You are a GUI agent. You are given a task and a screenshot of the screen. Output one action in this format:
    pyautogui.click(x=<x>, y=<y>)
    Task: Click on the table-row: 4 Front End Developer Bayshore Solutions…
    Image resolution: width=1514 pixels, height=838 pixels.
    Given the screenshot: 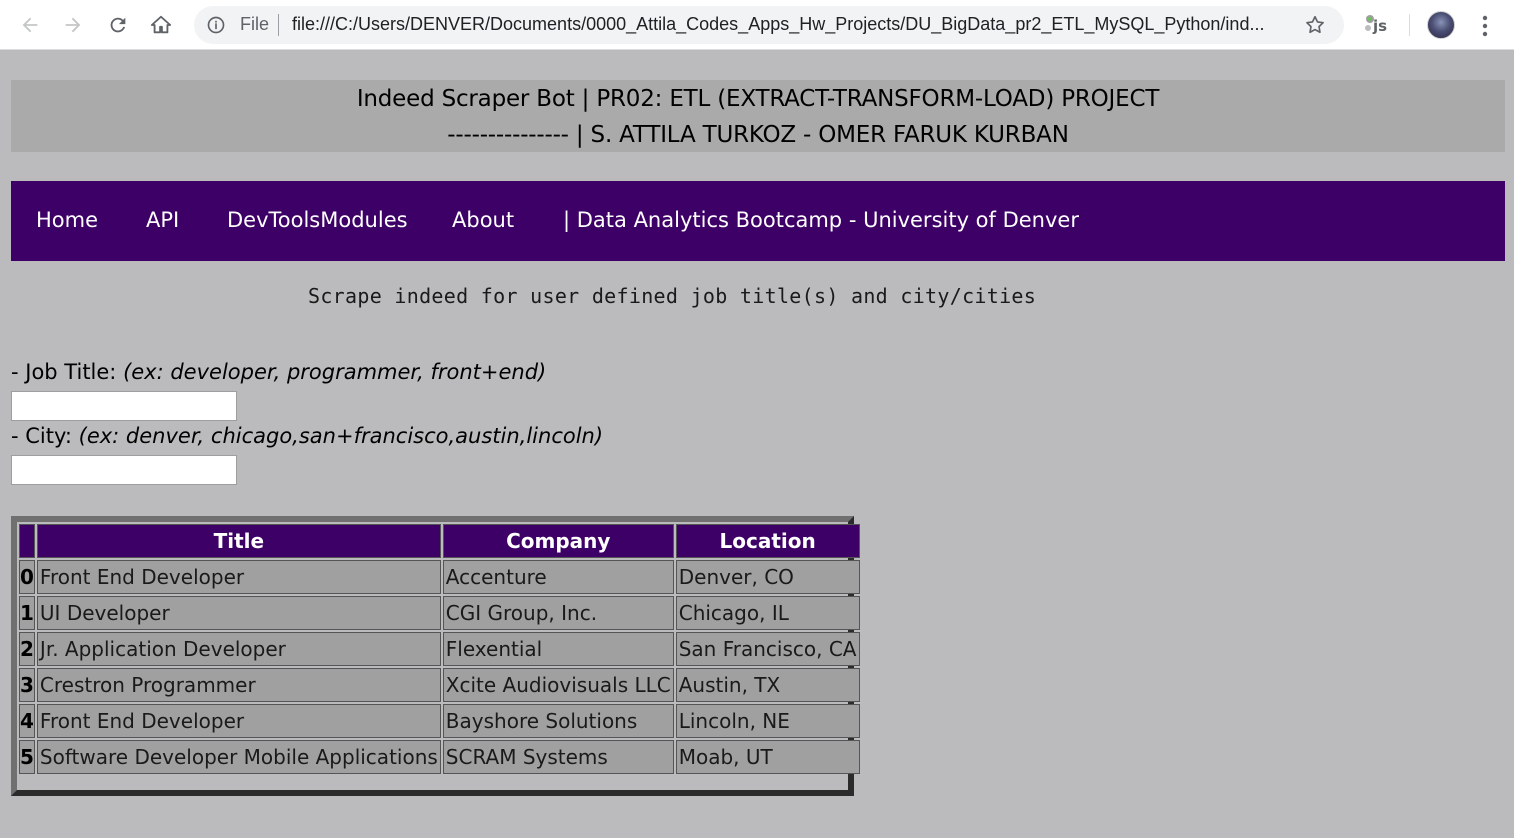 What is the action you would take?
    pyautogui.click(x=439, y=721)
    